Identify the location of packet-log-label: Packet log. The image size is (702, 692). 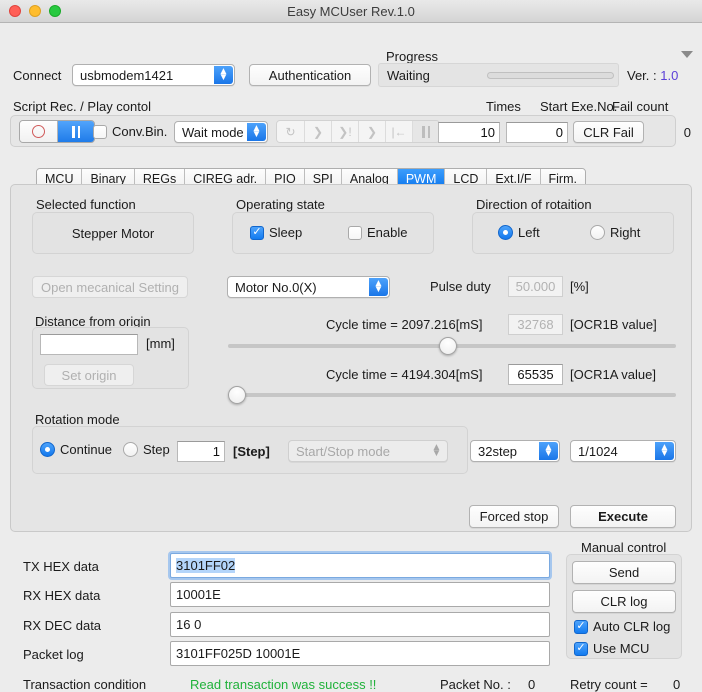
(53, 654).